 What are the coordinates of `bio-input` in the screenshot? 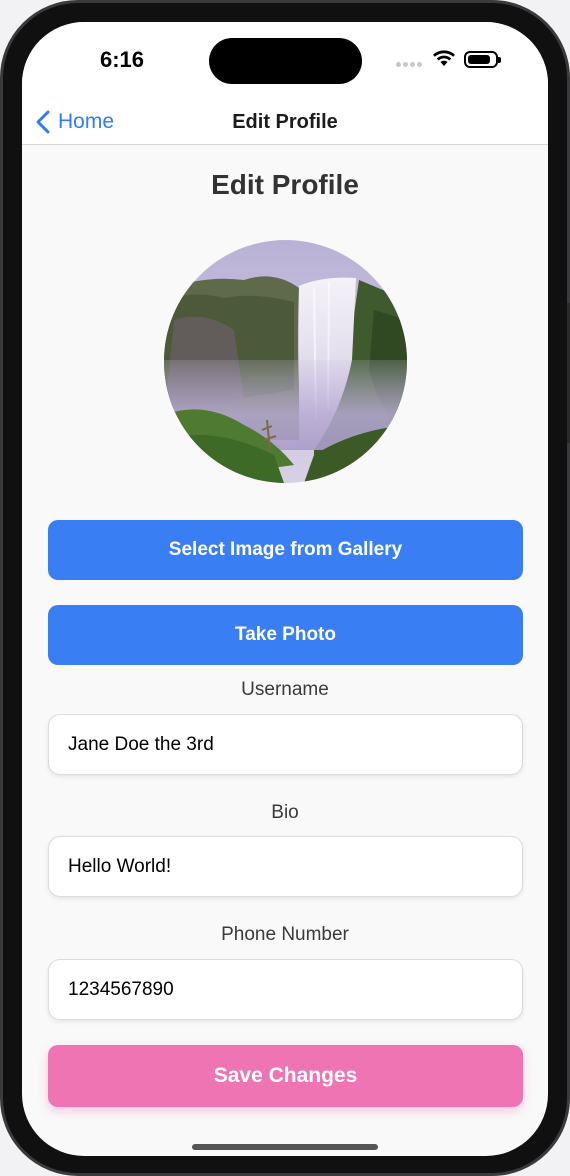 It's located at (285, 866).